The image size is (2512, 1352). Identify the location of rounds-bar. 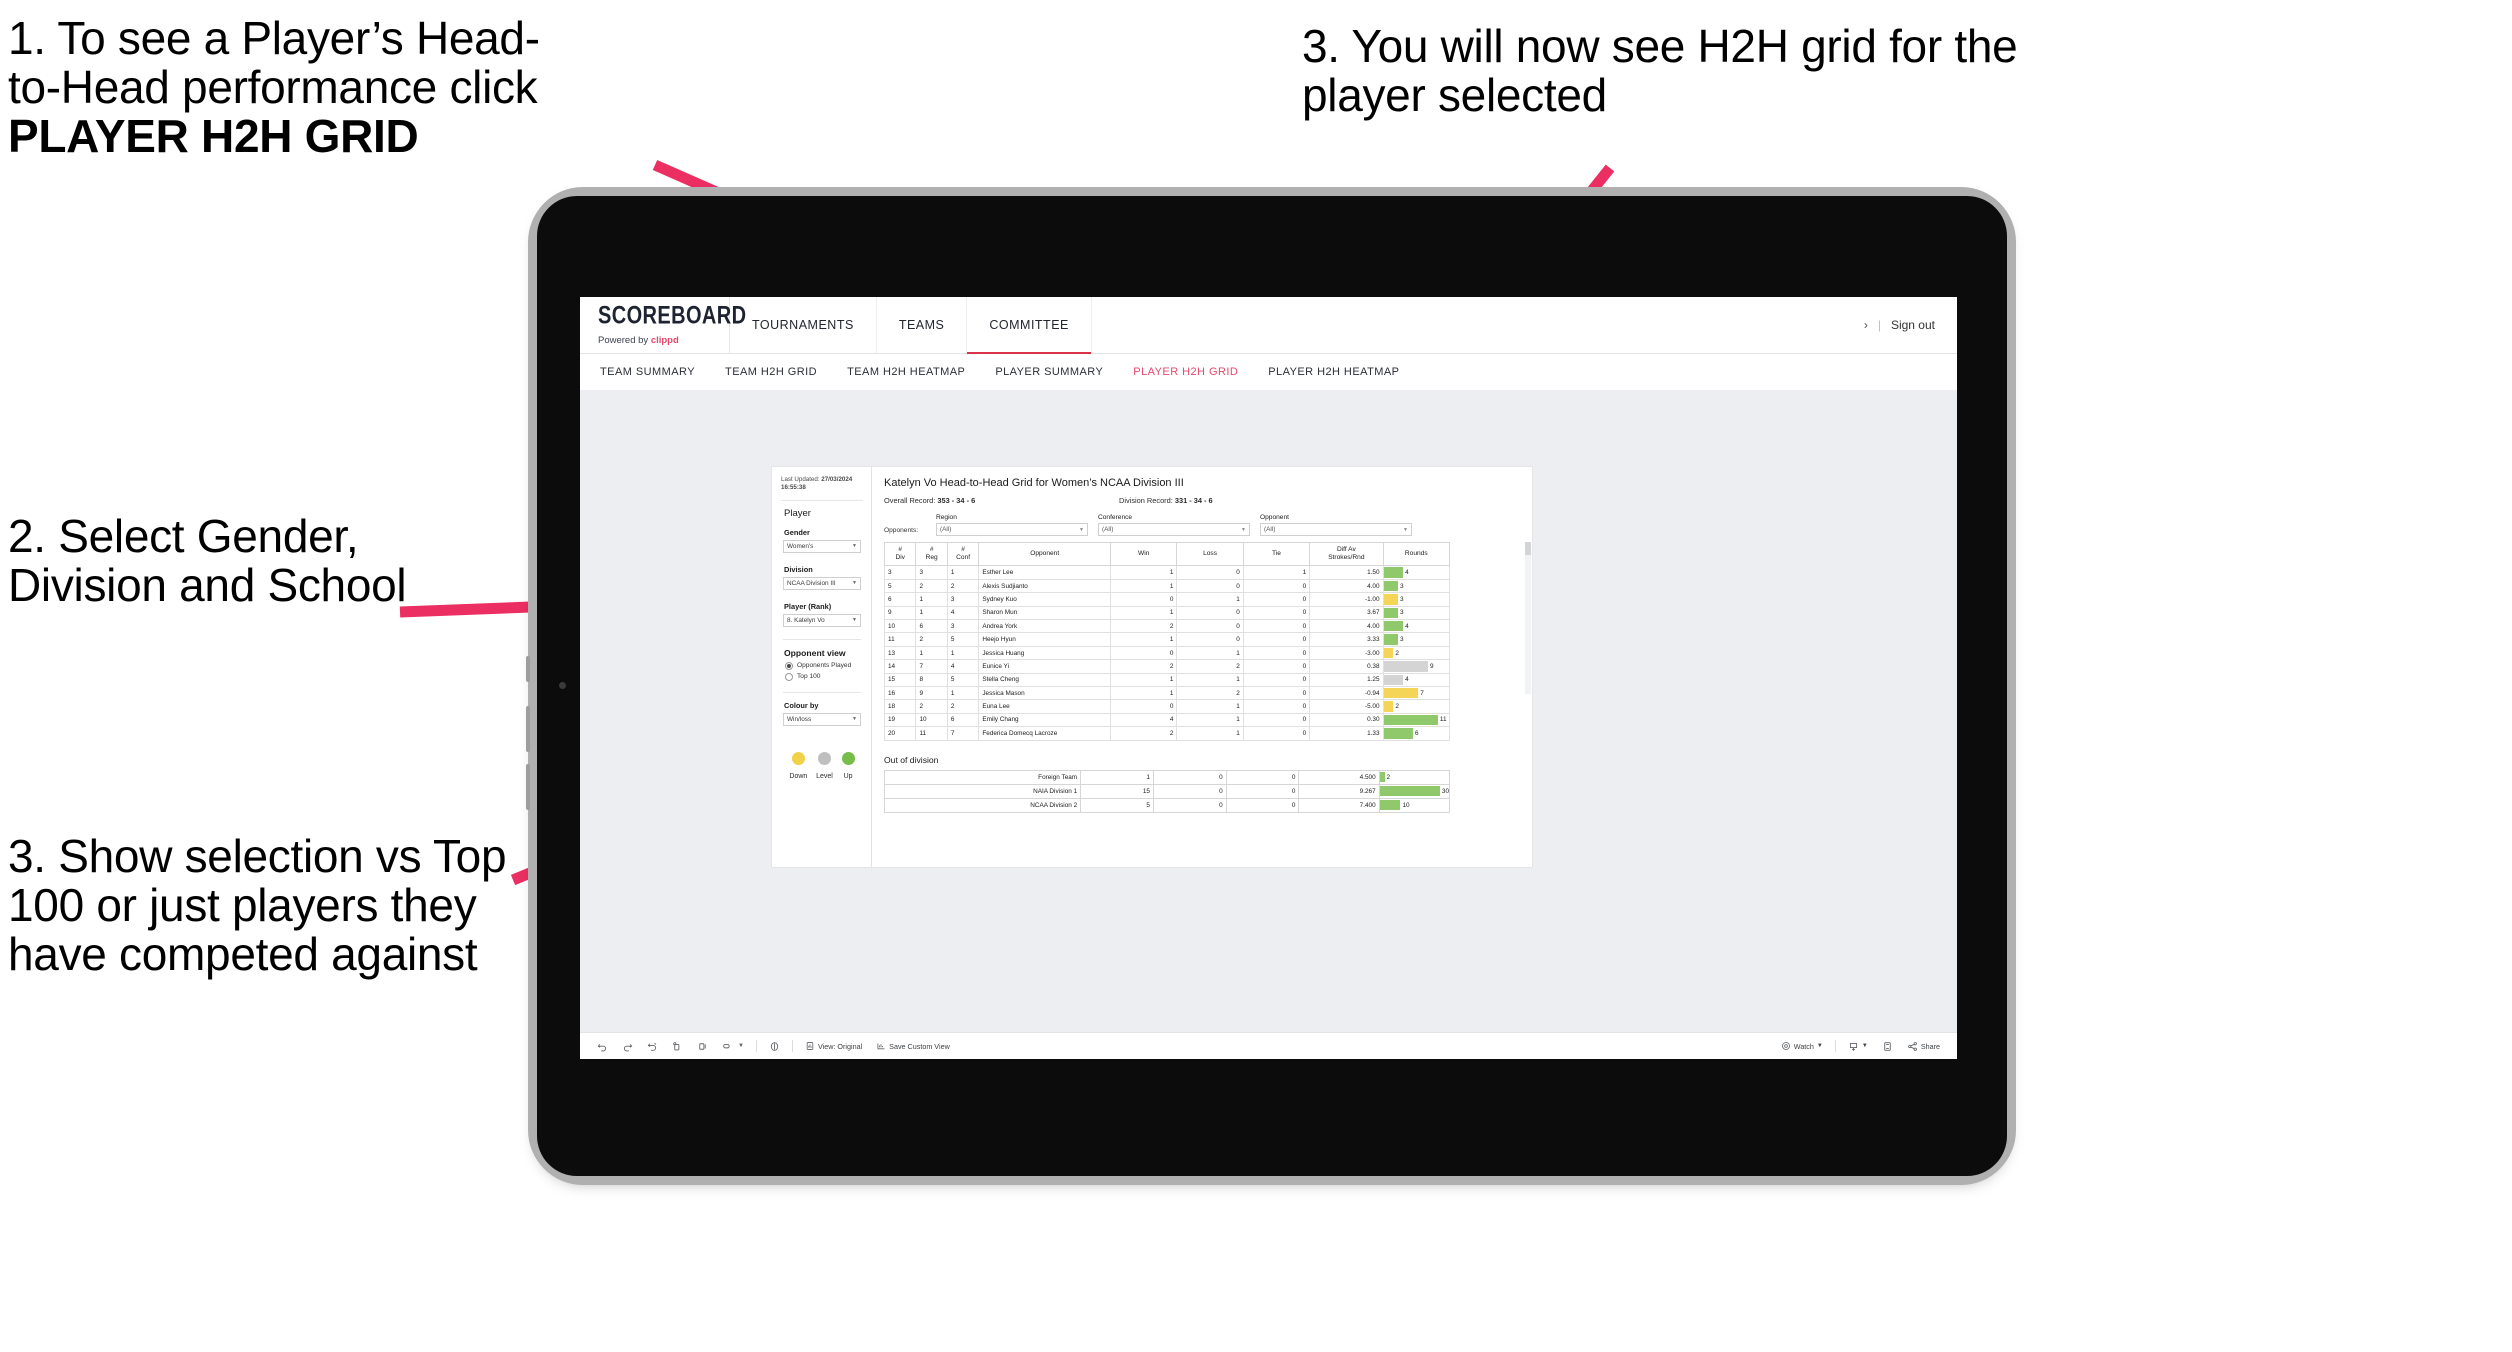
(1401, 693).